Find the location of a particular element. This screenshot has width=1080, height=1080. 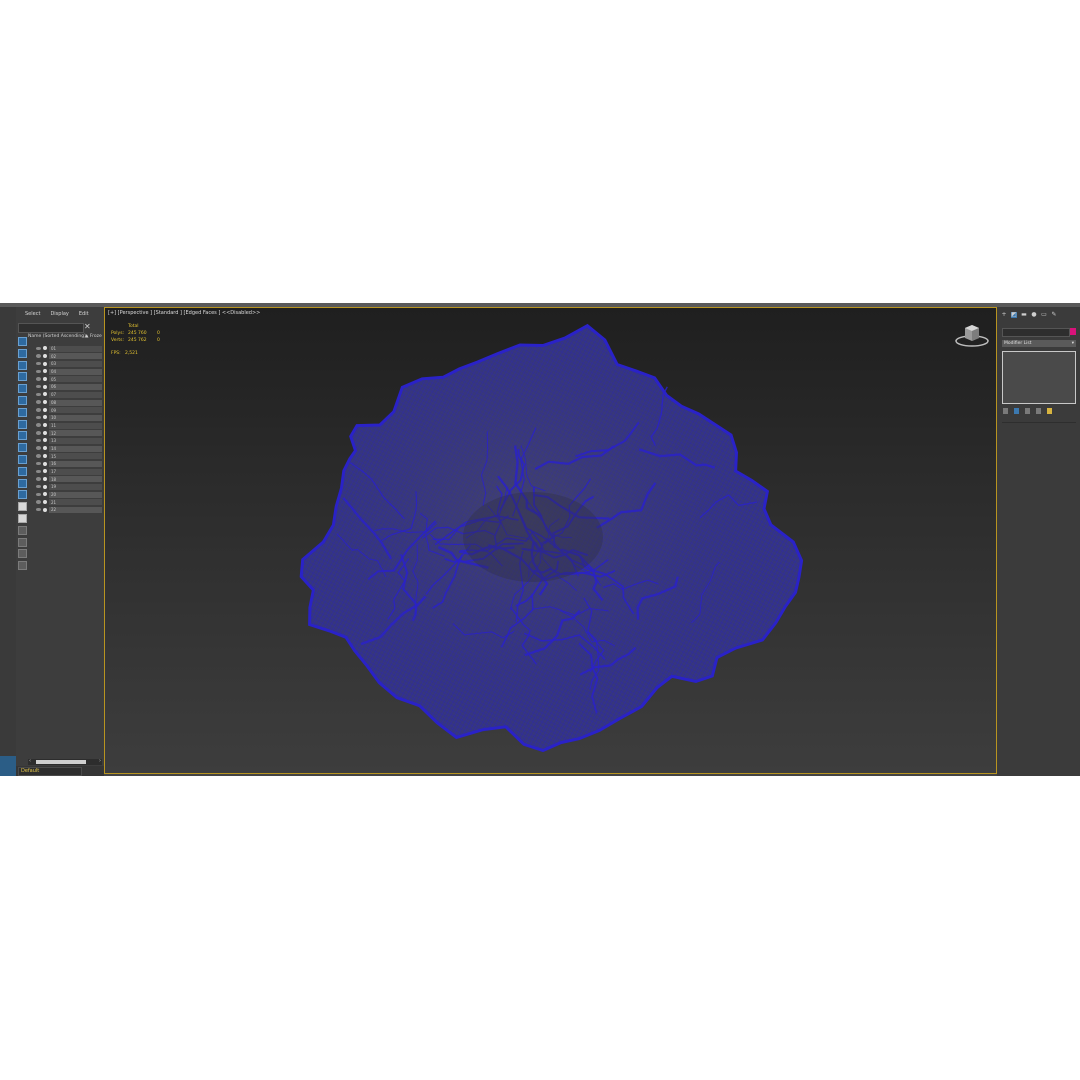

list-item: 08 is located at coordinates (69, 403).